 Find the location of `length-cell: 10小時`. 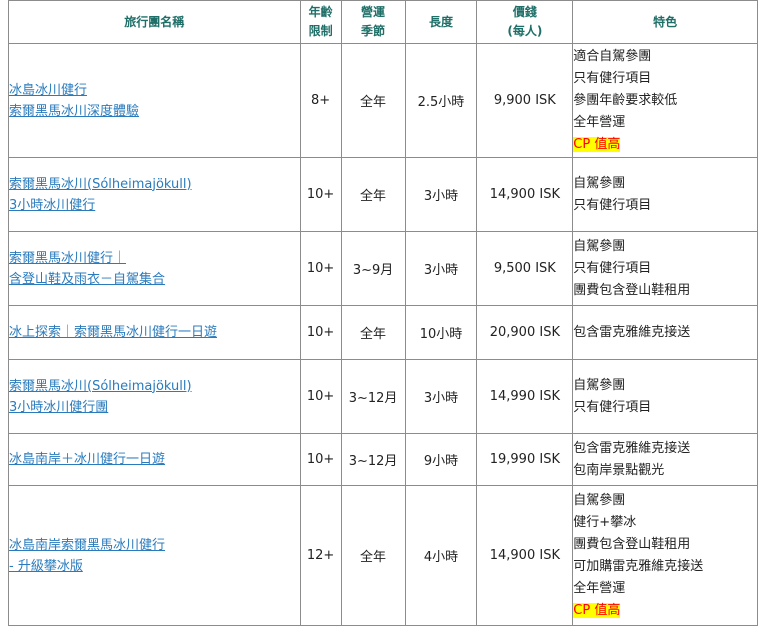

length-cell: 10小時 is located at coordinates (441, 333).